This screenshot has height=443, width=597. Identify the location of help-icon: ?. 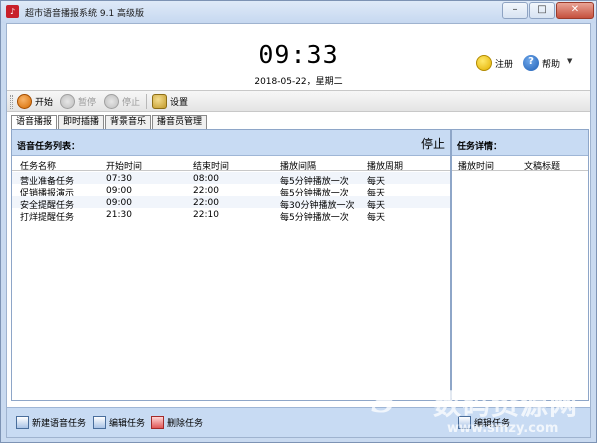
(531, 63).